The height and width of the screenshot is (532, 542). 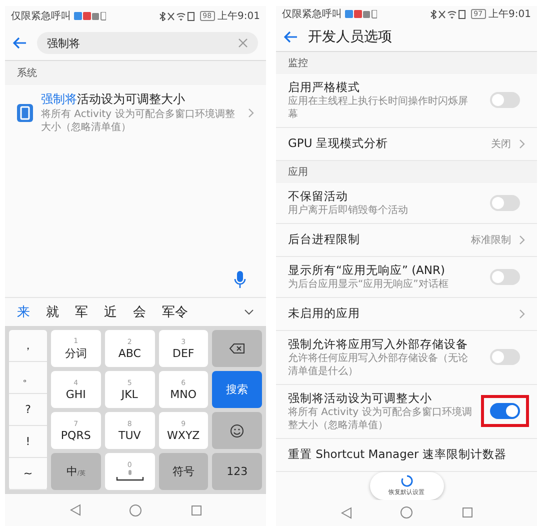 What do you see at coordinates (113, 99) in the screenshot?
I see `result-title: 强制将活动设为可调整大小` at bounding box center [113, 99].